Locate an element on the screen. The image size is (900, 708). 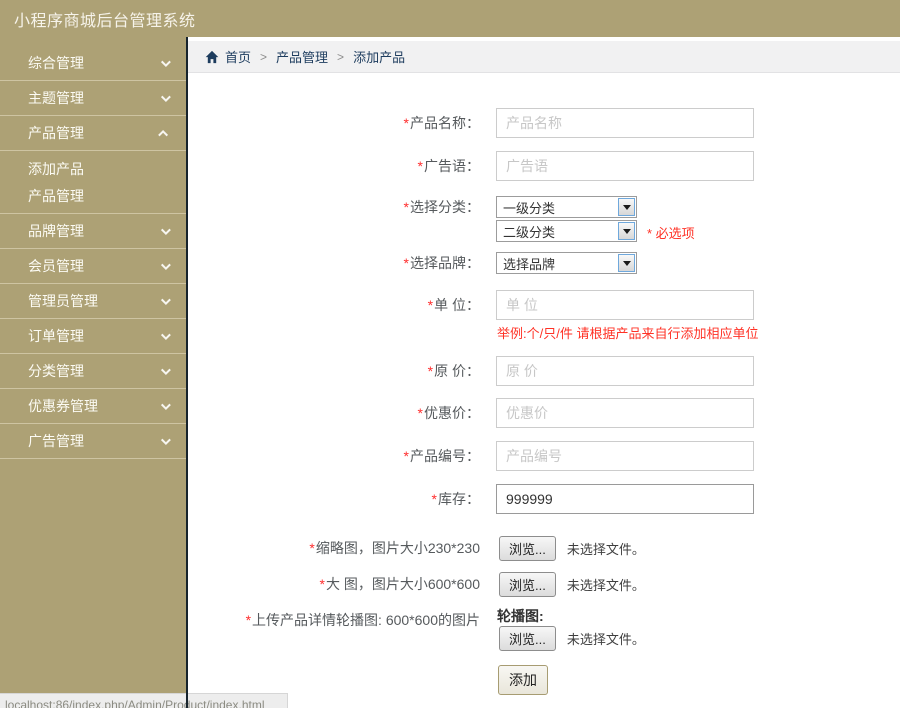
large-image-no-file-text: 未选择文件。 is located at coordinates (605, 585).